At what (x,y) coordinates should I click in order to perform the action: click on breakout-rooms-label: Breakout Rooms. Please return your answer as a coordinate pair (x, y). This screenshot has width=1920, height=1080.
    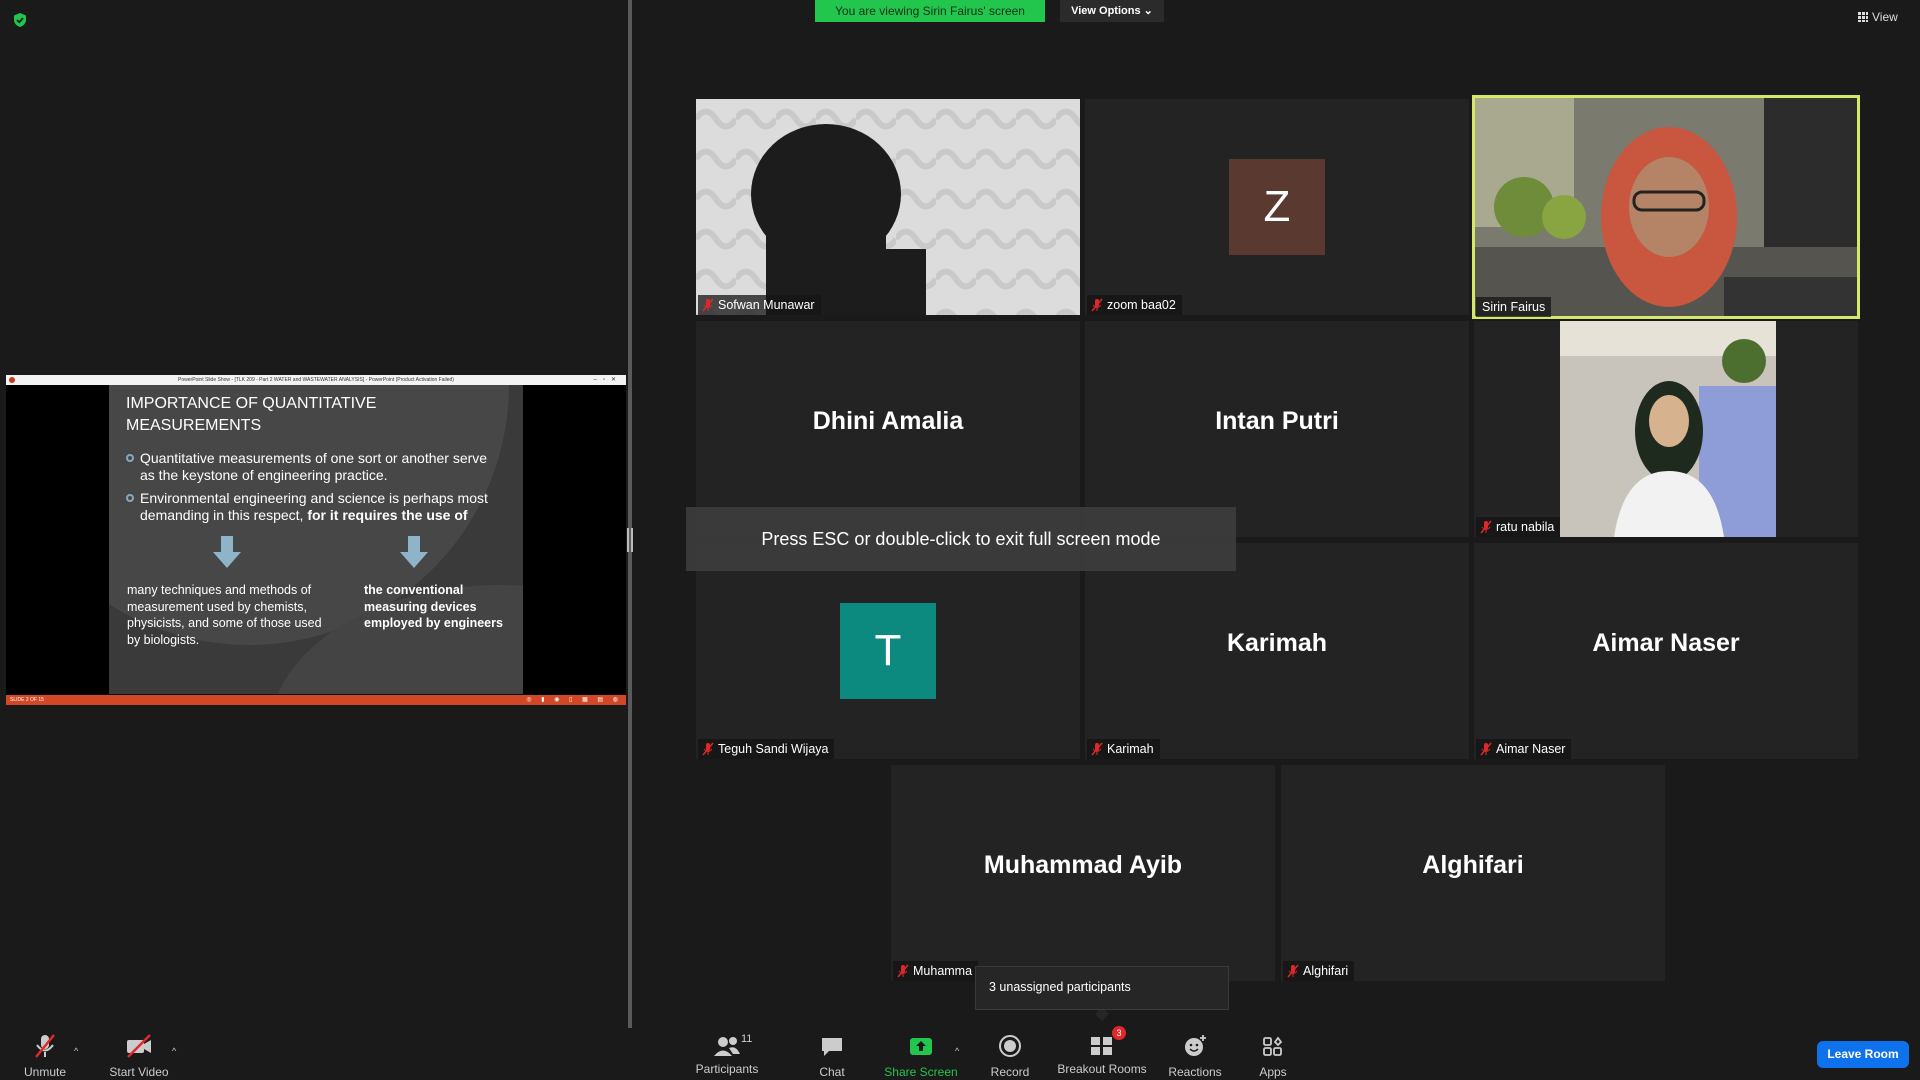
    Looking at the image, I should click on (1102, 1069).